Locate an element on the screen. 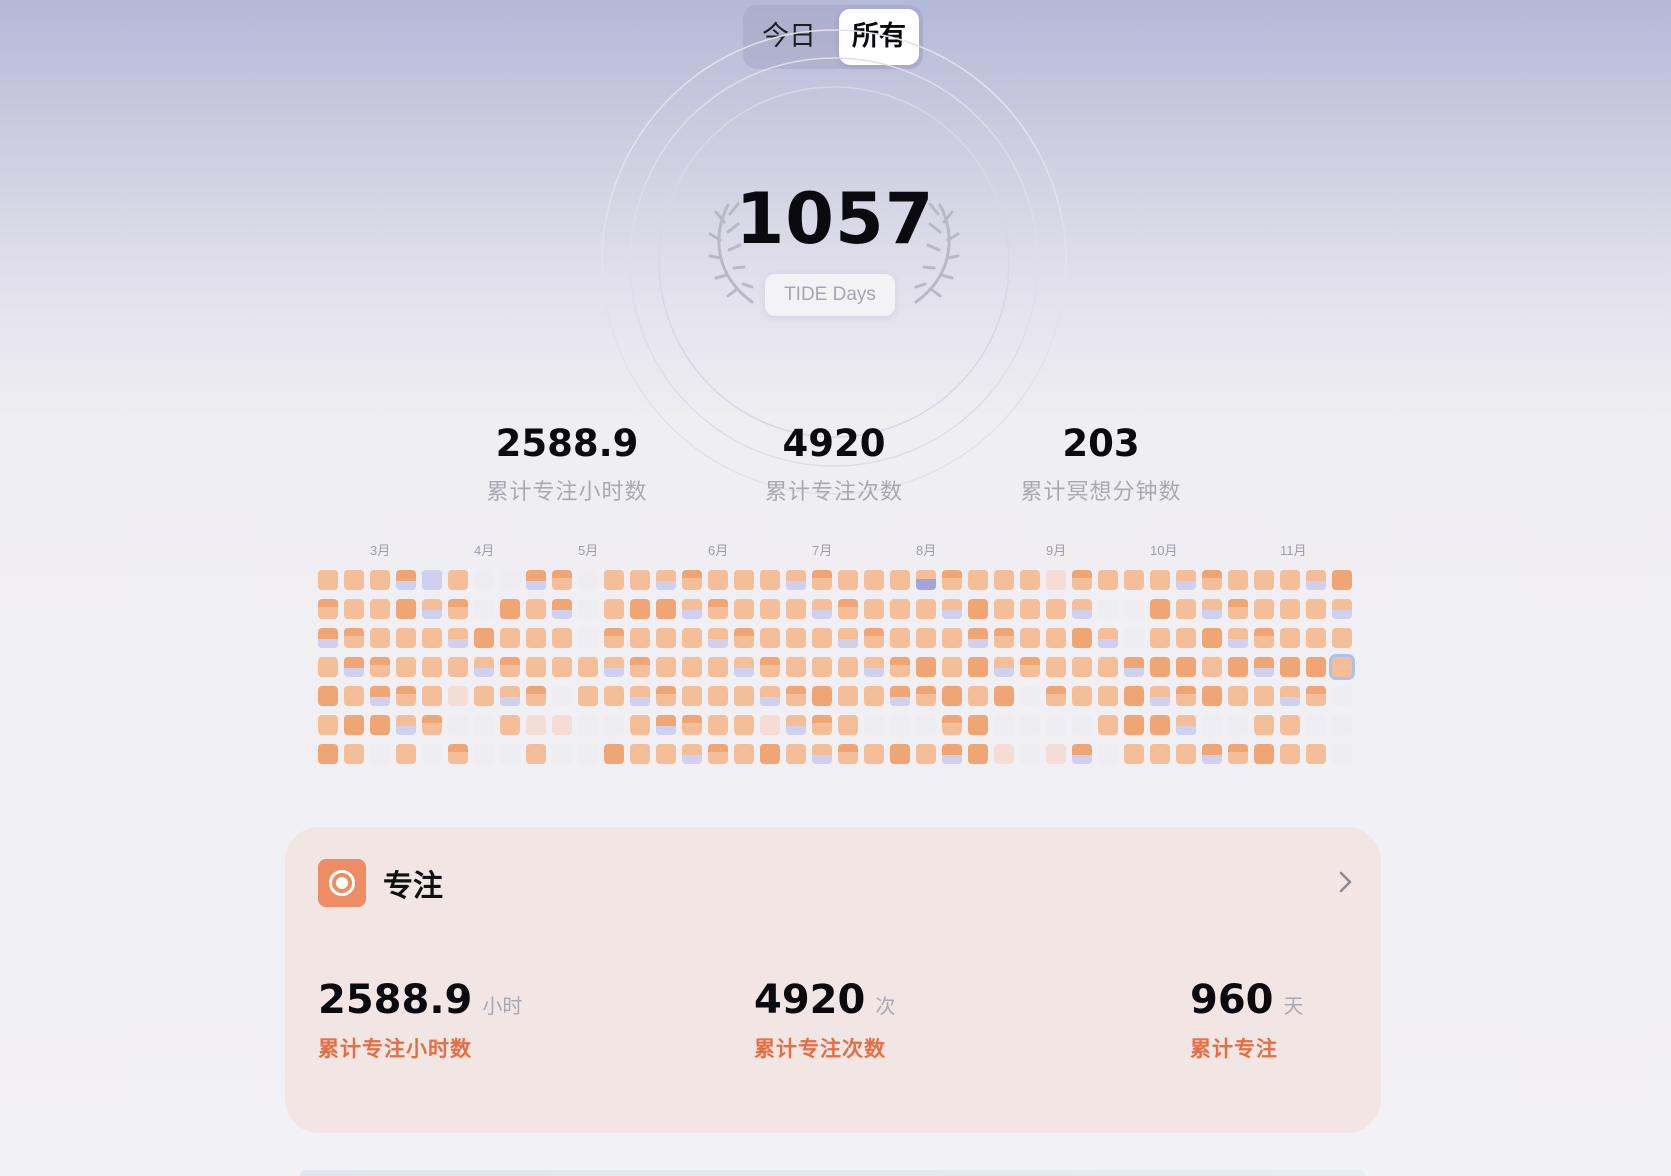  toggle-all-button: 所有 is located at coordinates (879, 37).